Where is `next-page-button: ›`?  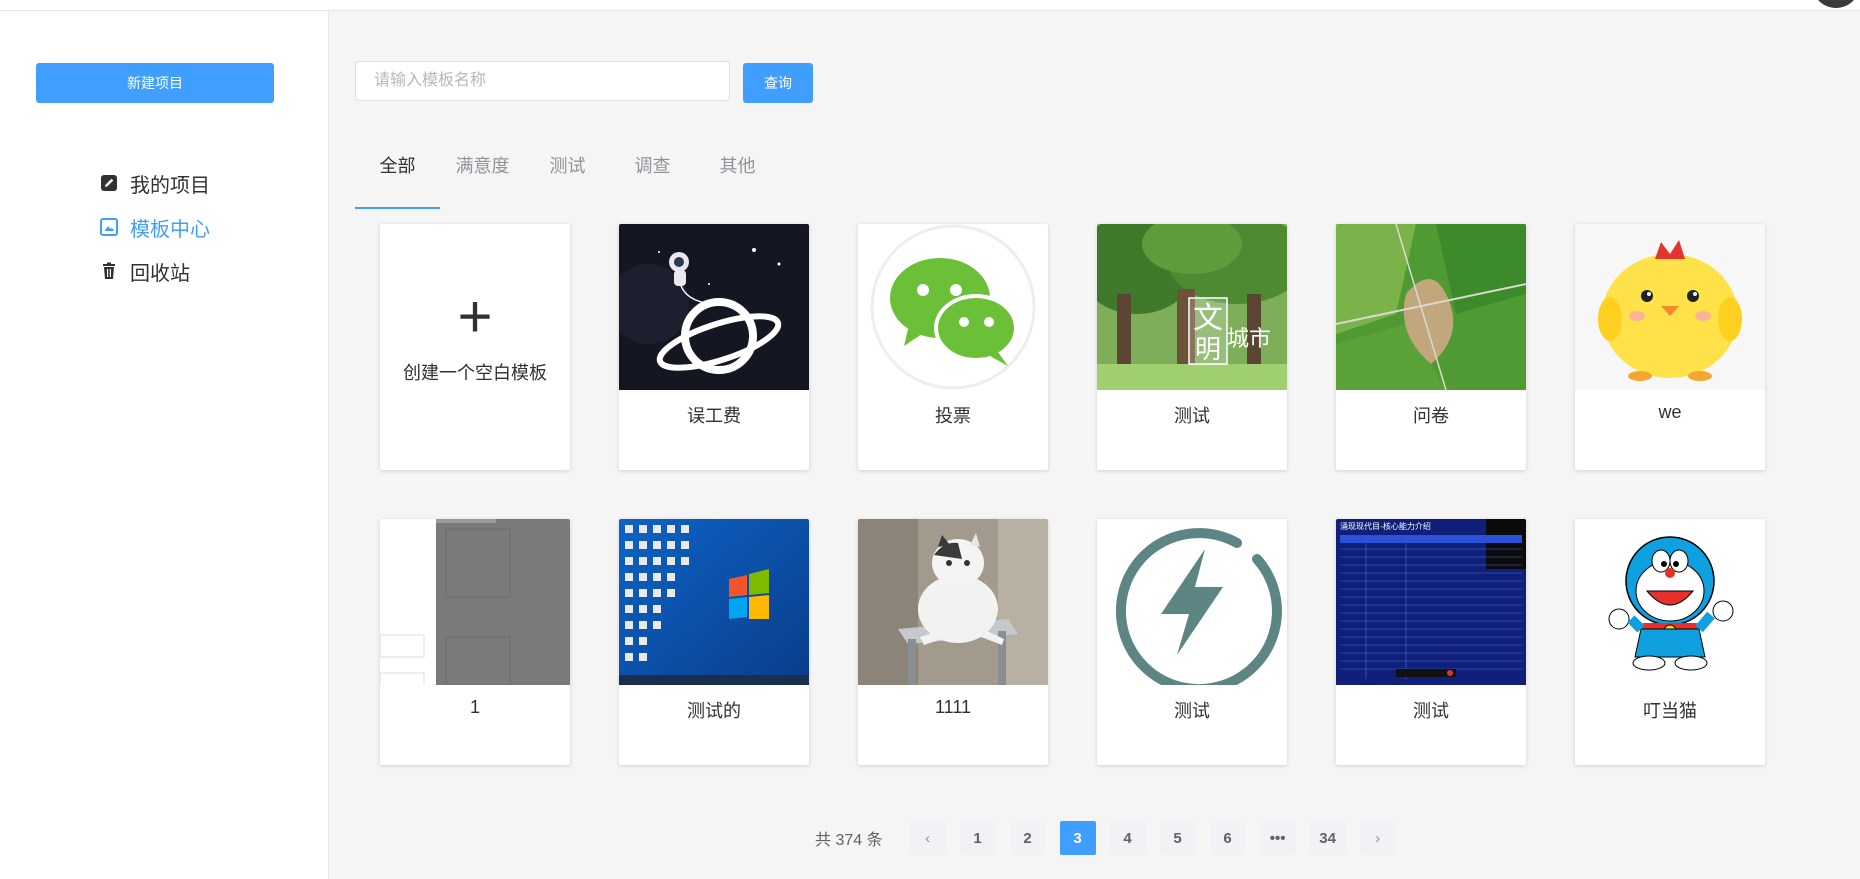
next-page-button: › is located at coordinates (1377, 838).